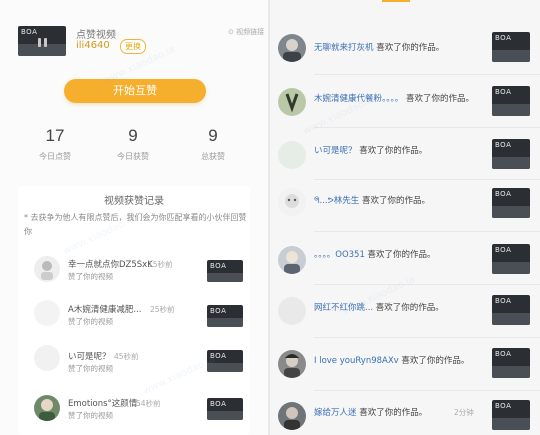  I want to click on like-text: 无聊就来打灰机 喜欢了你的作品。, so click(379, 47).